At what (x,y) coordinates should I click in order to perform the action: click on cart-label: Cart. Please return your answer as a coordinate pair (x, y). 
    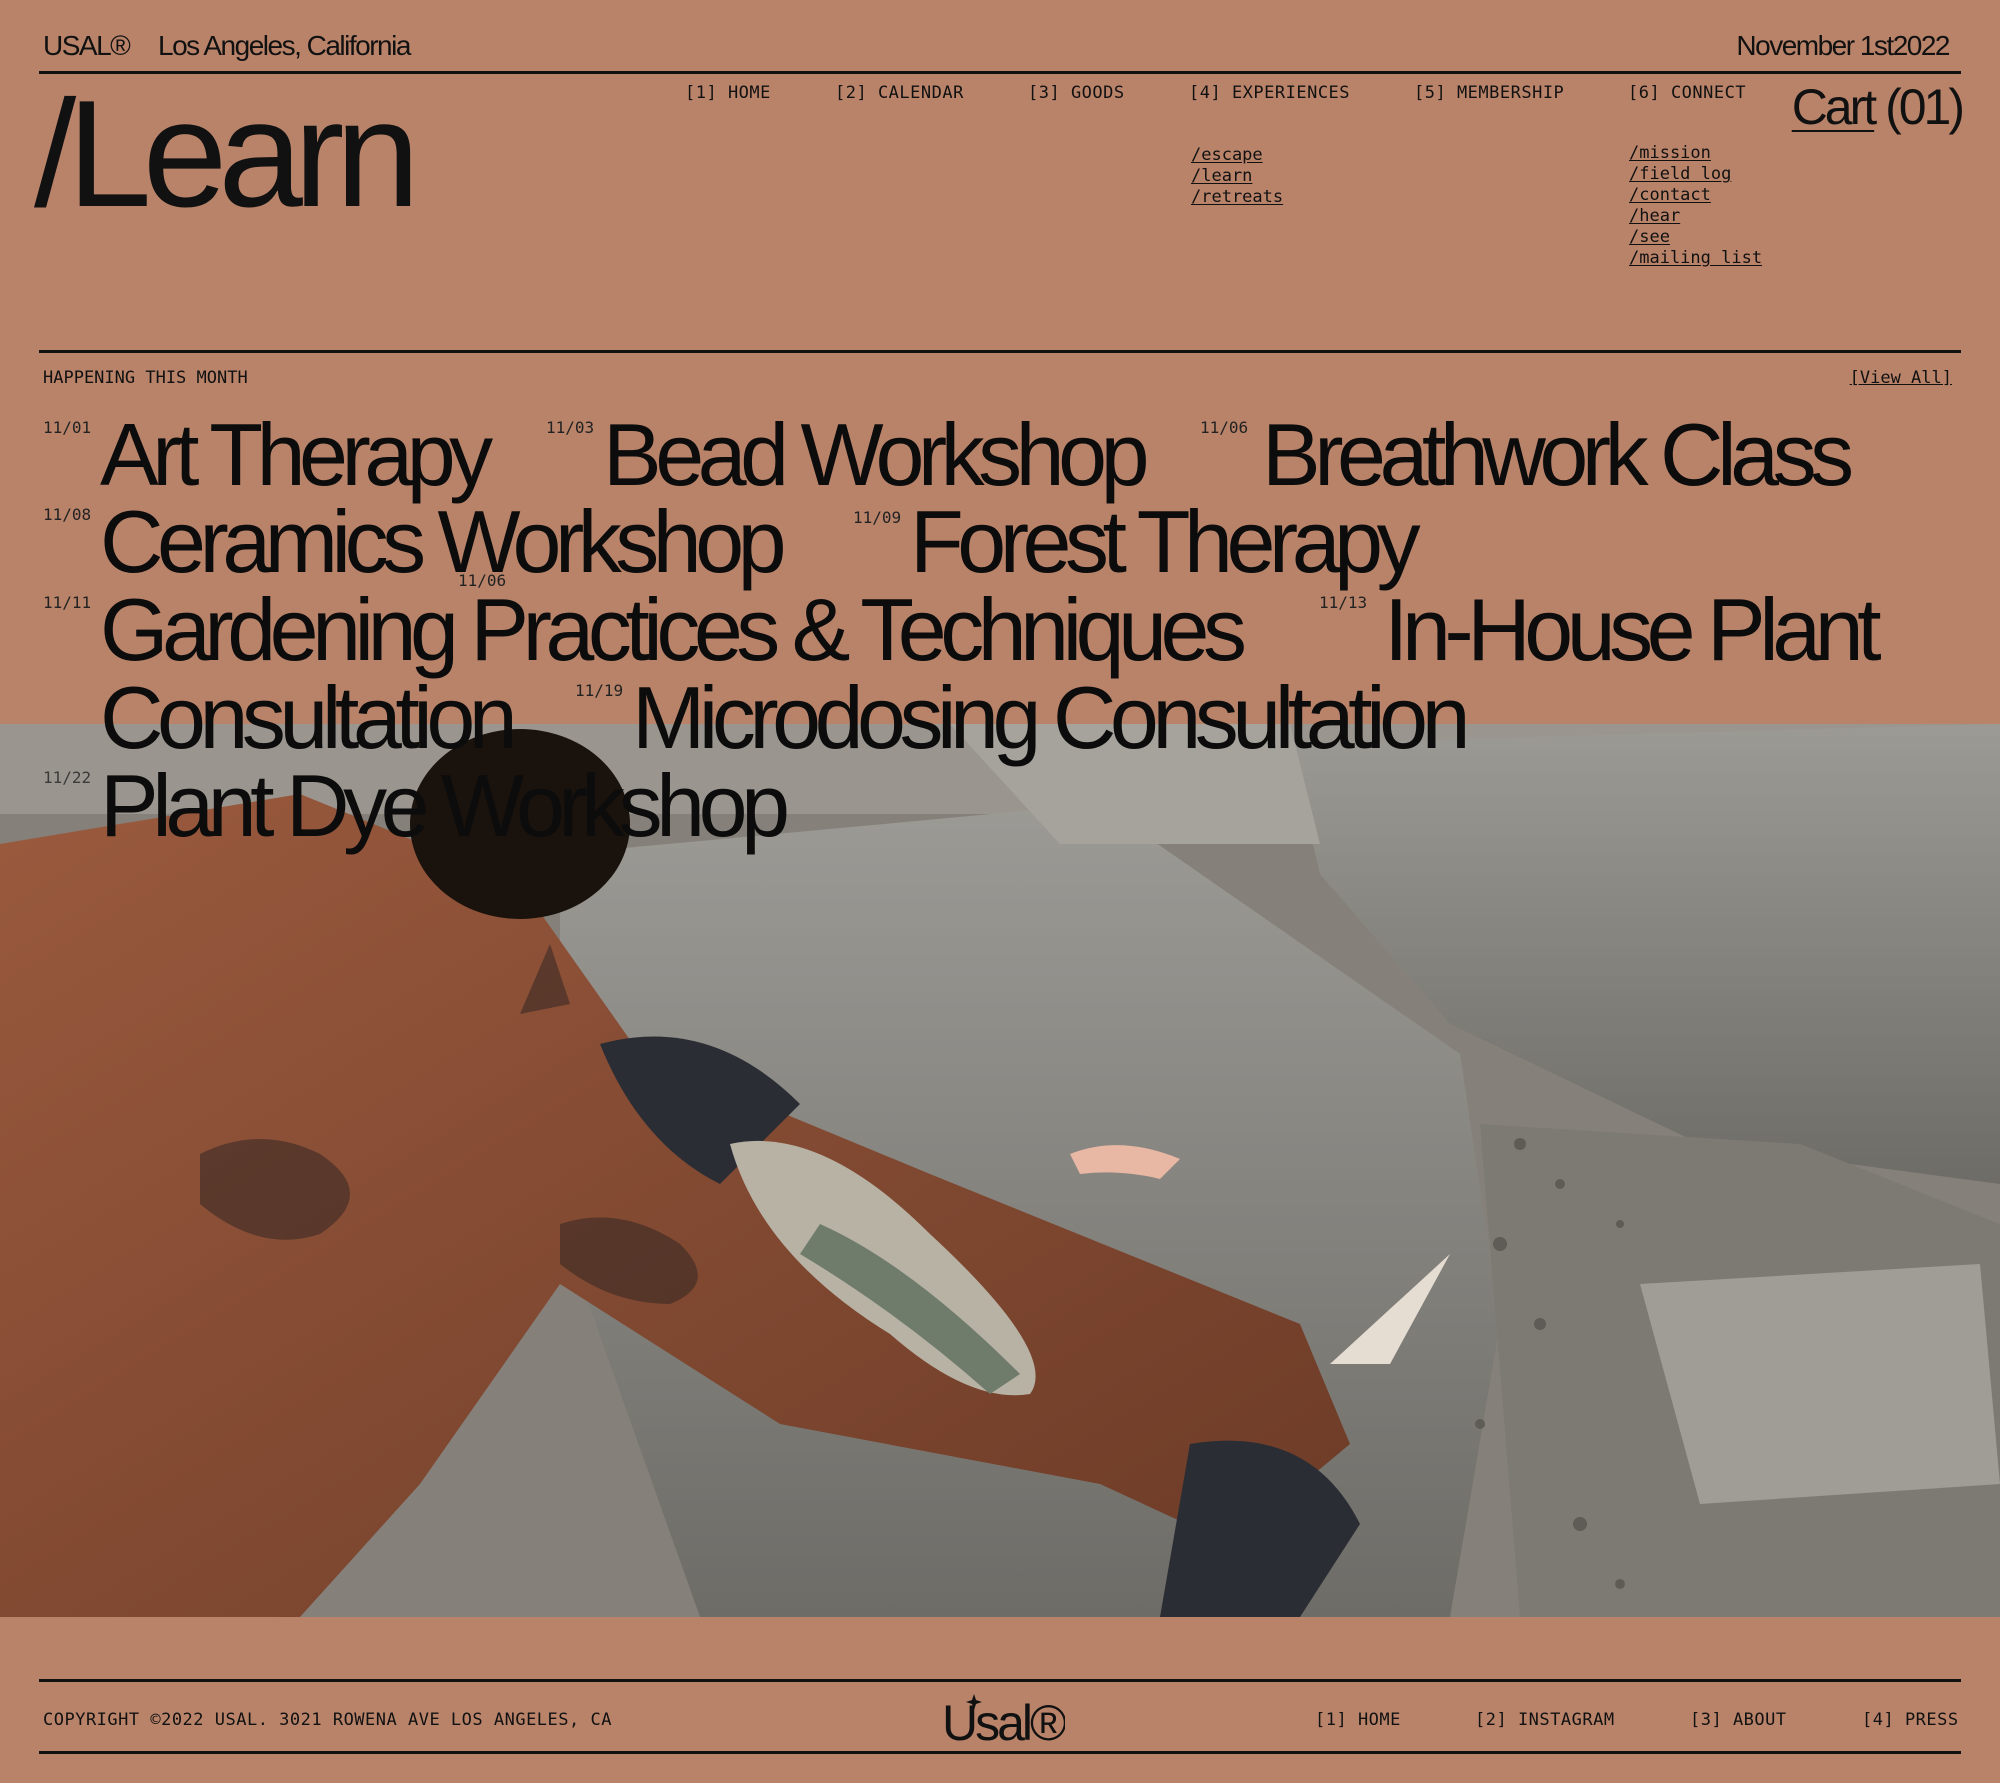
    Looking at the image, I should click on (1834, 107).